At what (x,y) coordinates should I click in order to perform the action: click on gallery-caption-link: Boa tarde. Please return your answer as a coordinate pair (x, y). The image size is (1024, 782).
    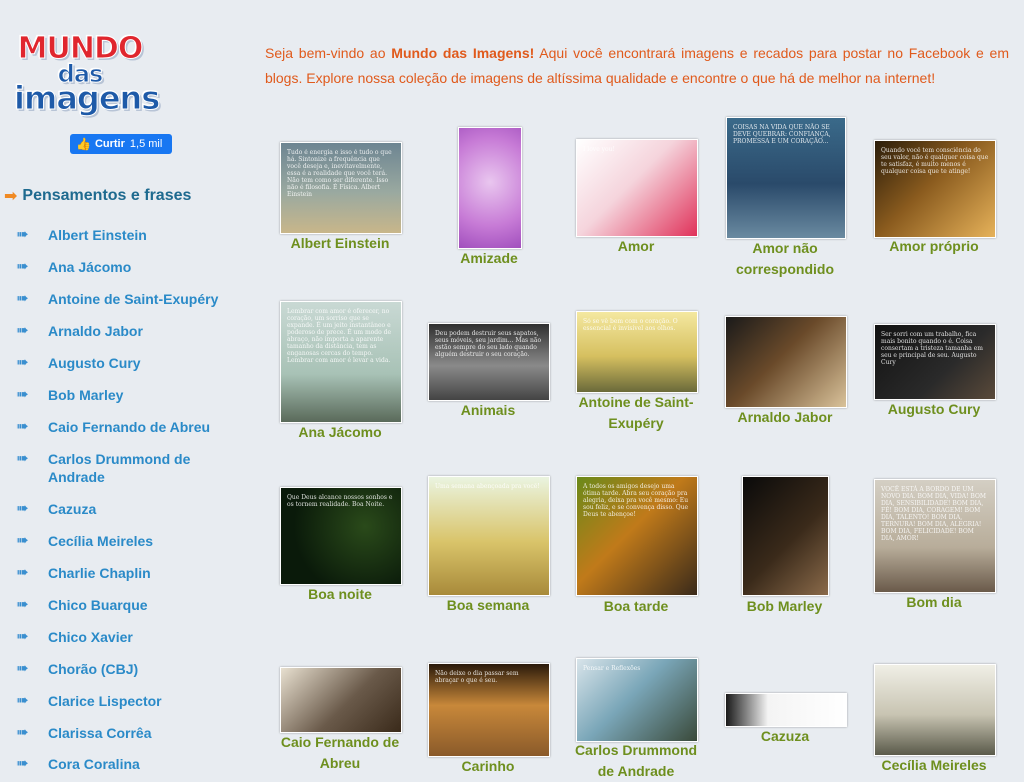
    Looking at the image, I should click on (636, 606).